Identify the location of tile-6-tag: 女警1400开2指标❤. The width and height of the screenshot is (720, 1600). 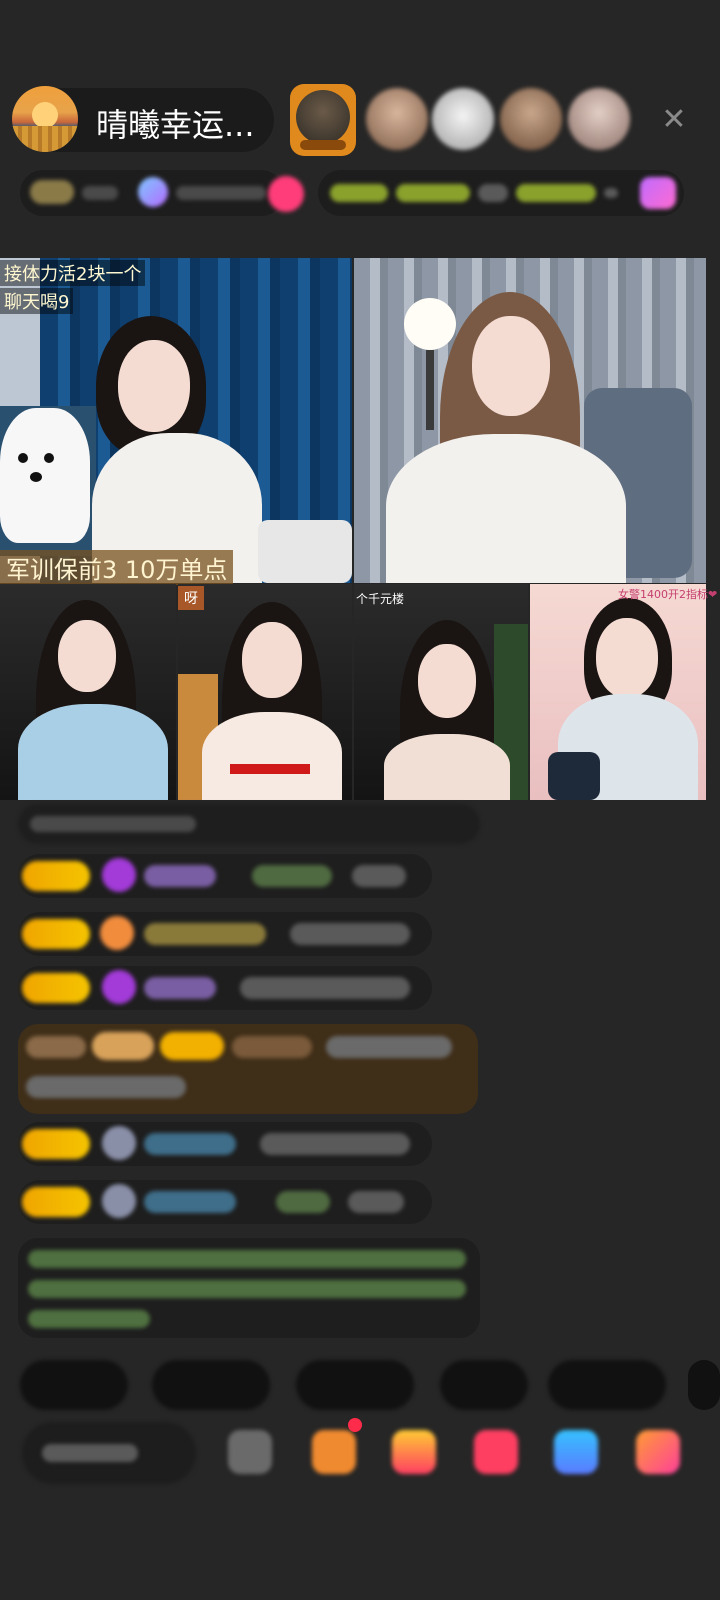
(668, 594).